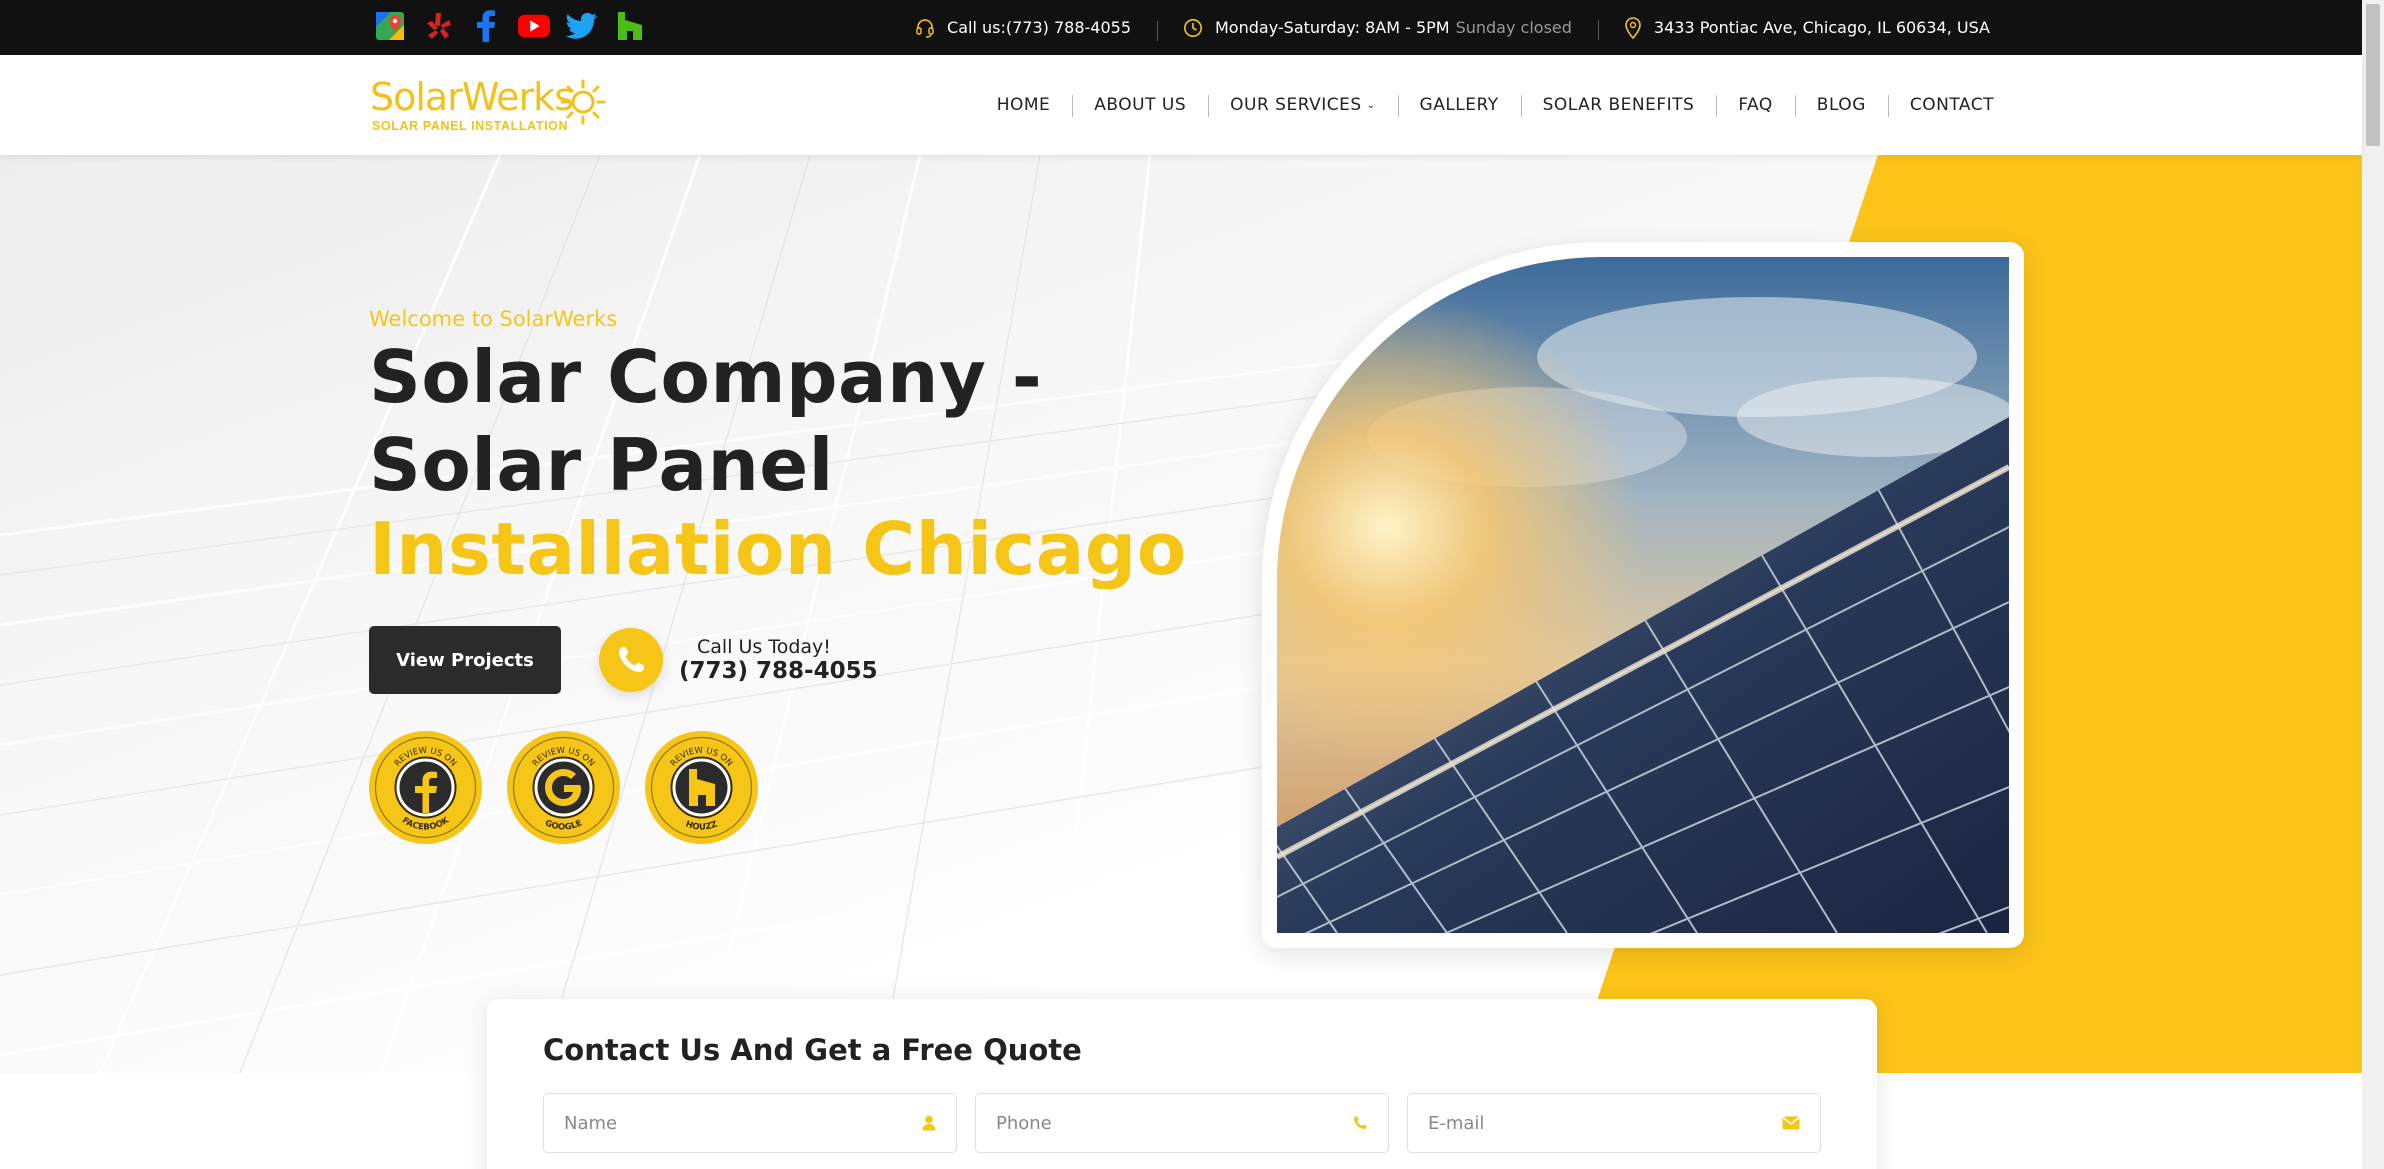  I want to click on badge-houzz-bottom: HOUZZ, so click(701, 825).